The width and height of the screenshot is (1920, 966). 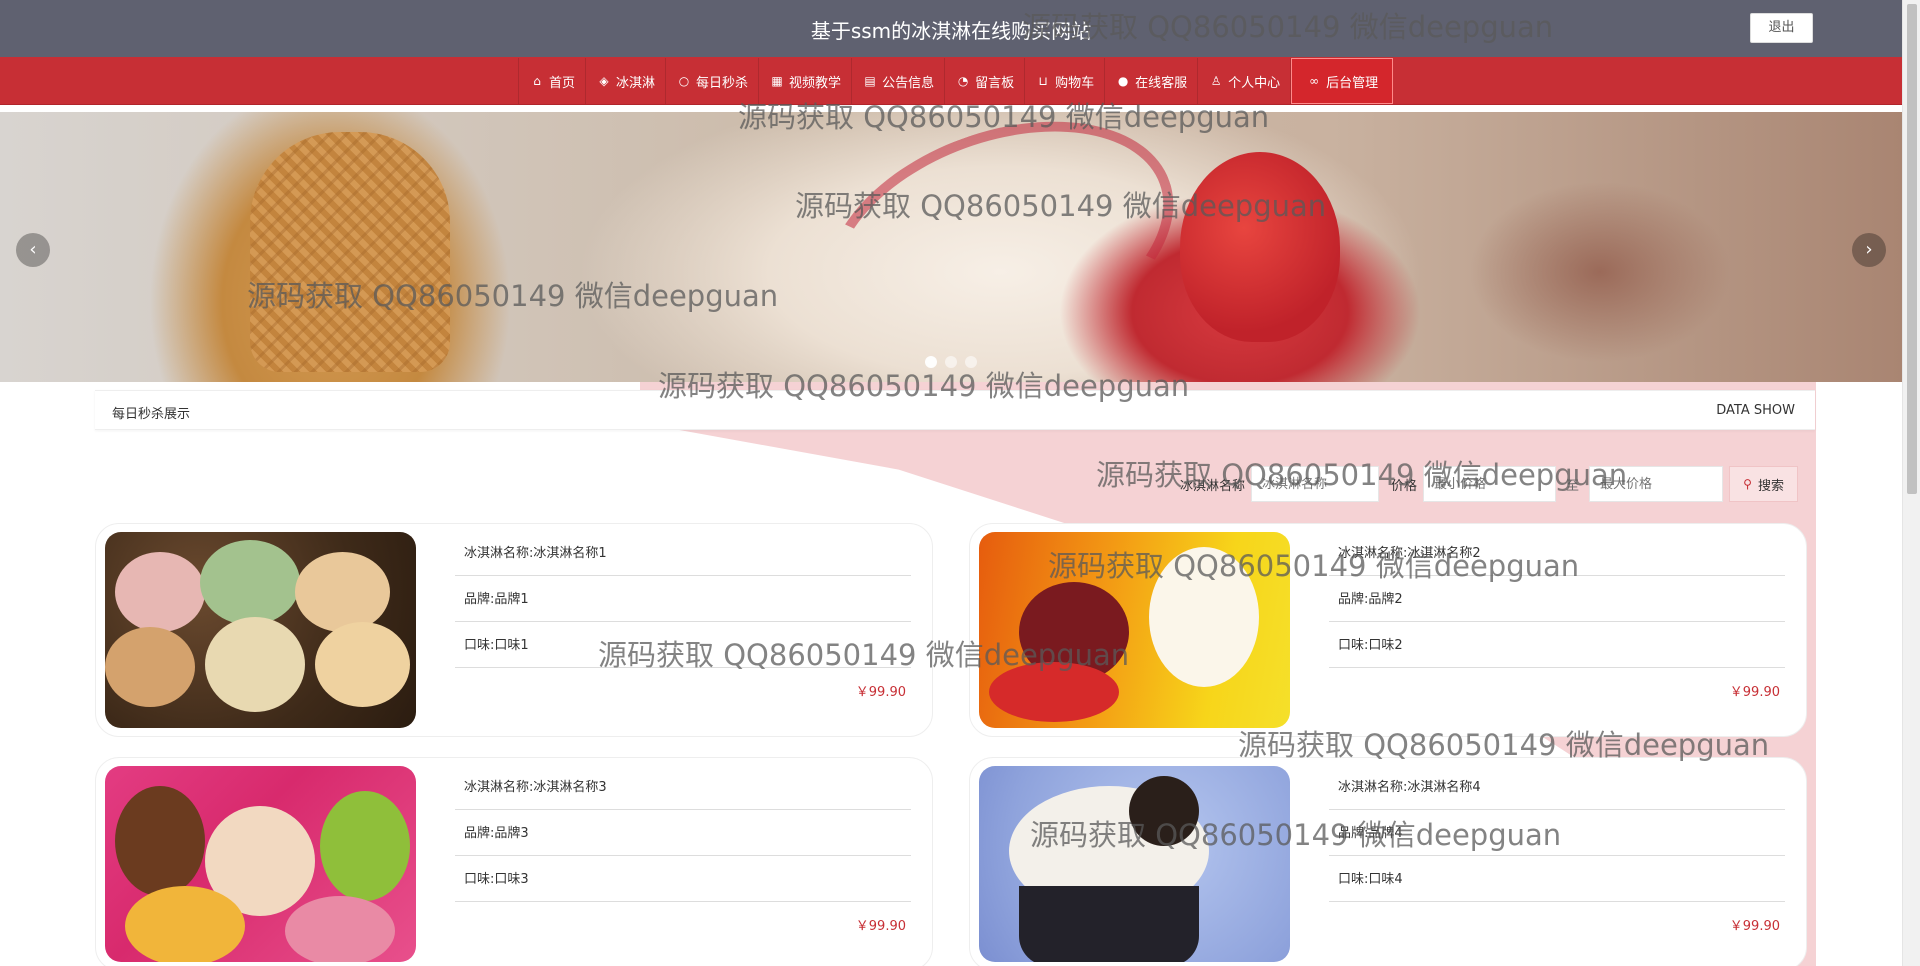 What do you see at coordinates (683, 553) in the screenshot?
I see `product-name: 冰淇淋名称:冰淇淋名称1` at bounding box center [683, 553].